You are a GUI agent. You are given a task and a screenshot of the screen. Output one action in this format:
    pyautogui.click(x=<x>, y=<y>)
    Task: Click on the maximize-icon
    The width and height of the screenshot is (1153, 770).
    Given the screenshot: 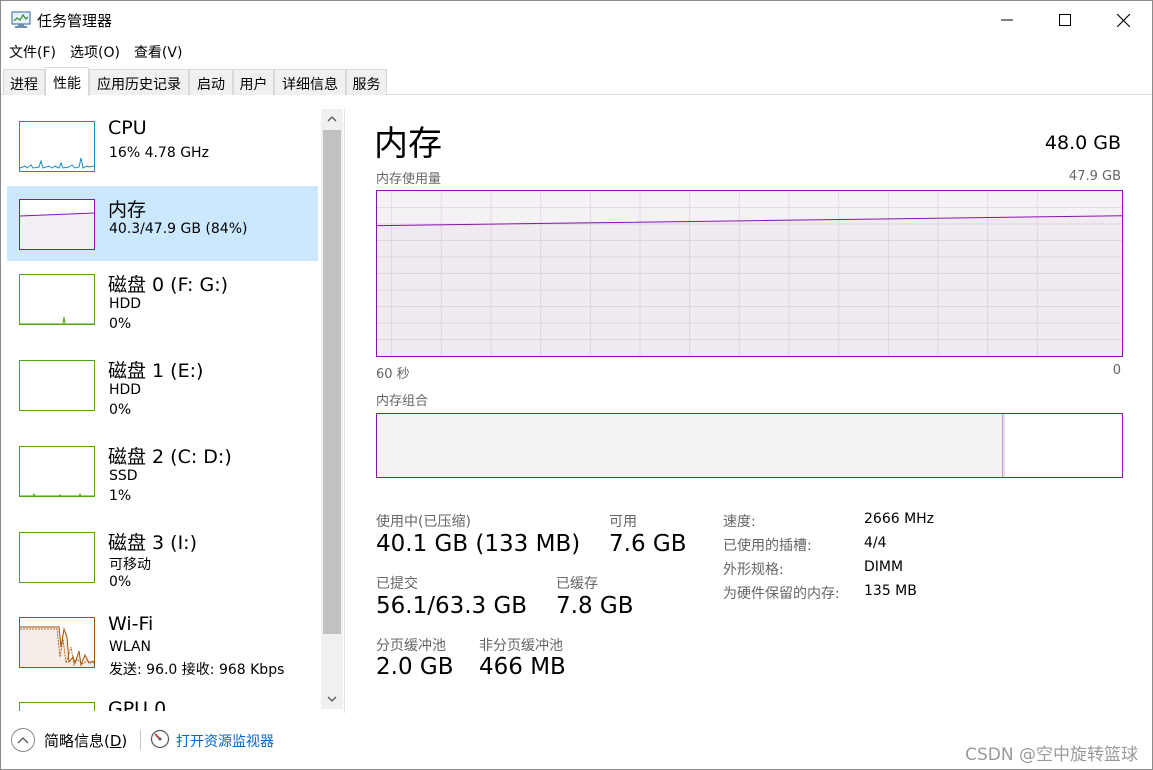 What is the action you would take?
    pyautogui.click(x=1065, y=20)
    